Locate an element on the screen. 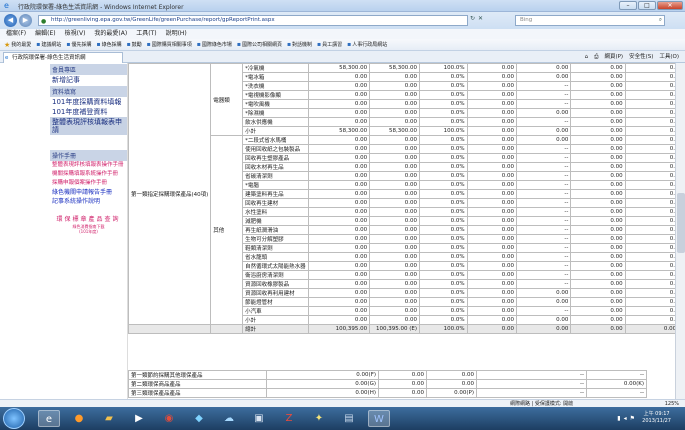  favorite-link: ▪ 員工講習 is located at coordinates (329, 44).